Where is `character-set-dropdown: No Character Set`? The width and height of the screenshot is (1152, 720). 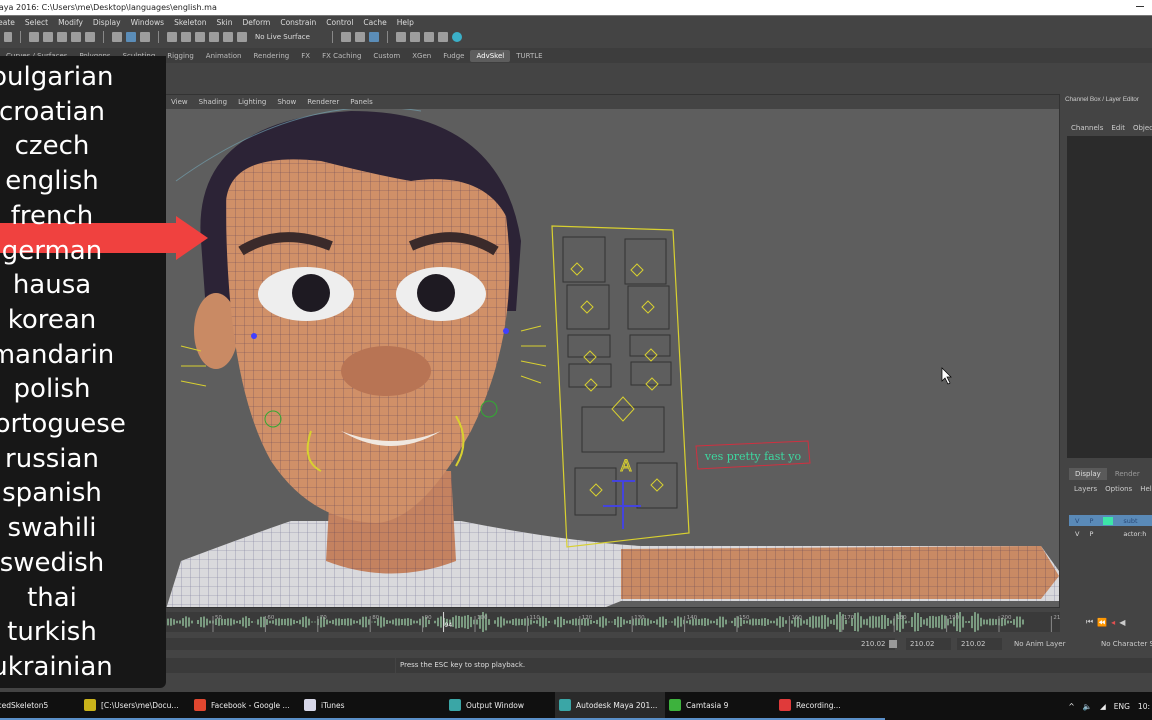 character-set-dropdown: No Character Set is located at coordinates (1124, 644).